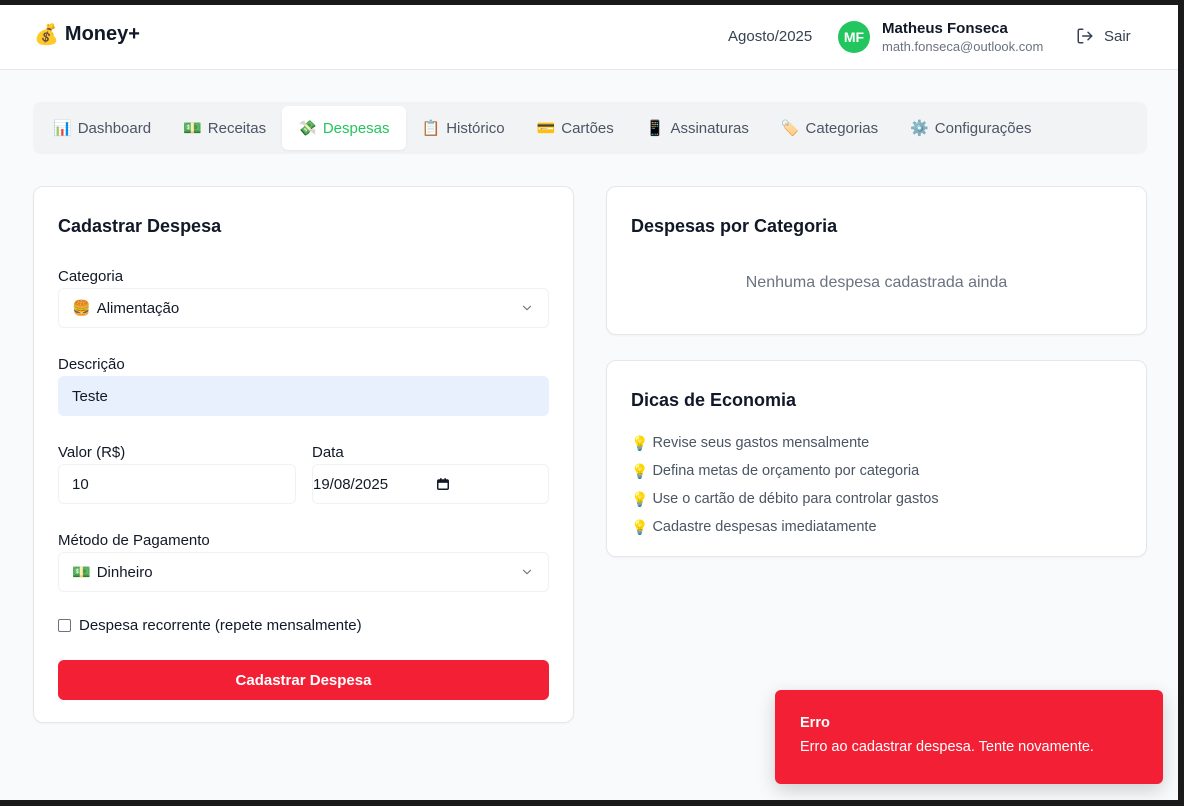  Describe the element at coordinates (945, 28) in the screenshot. I see `user-name: Matheus Fonseca` at that location.